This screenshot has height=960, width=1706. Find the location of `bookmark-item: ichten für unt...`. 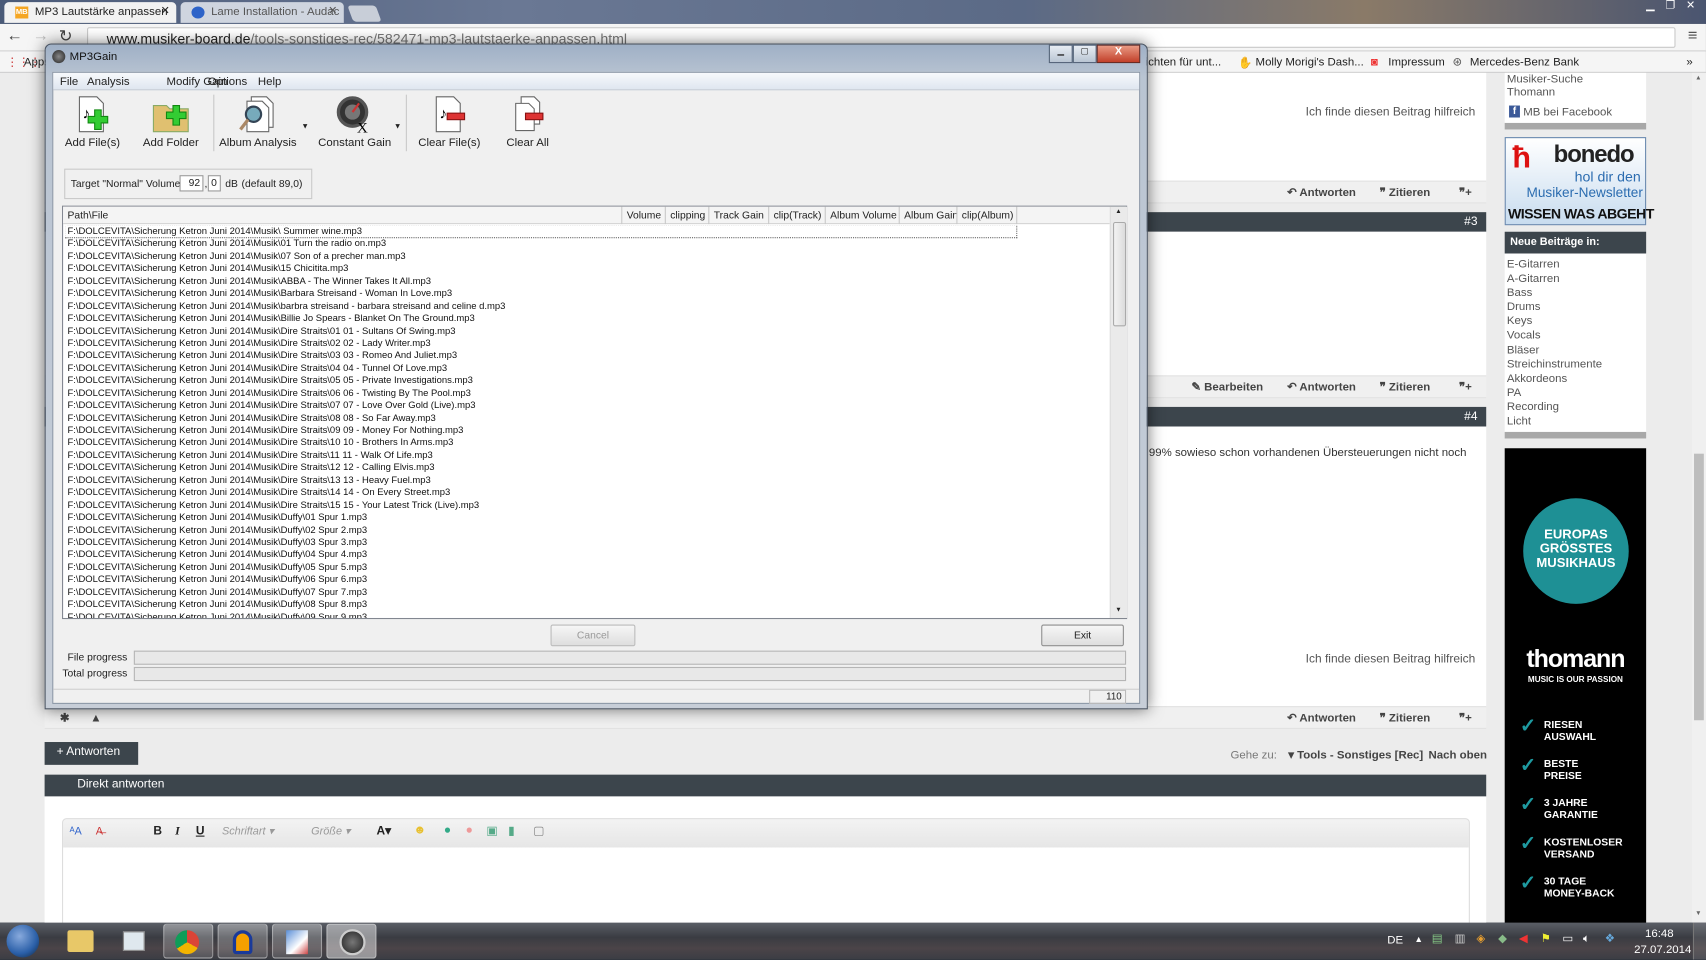

bookmark-item: ichten für unt... is located at coordinates (1184, 61).